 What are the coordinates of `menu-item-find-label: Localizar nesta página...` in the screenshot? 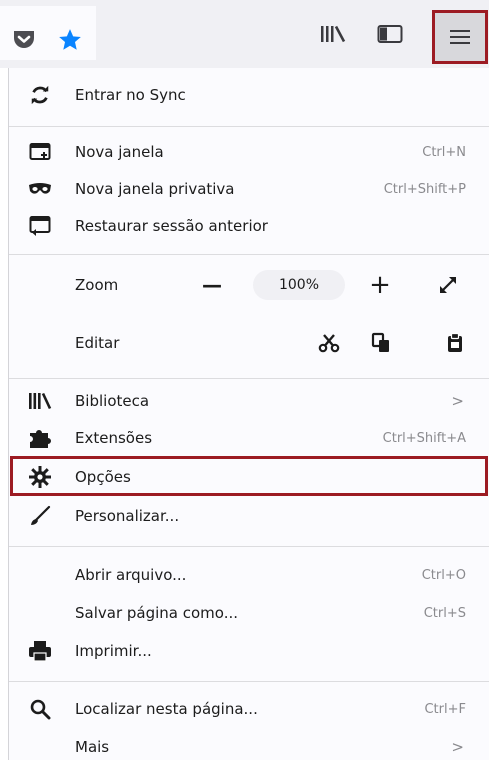 It's located at (166, 709).